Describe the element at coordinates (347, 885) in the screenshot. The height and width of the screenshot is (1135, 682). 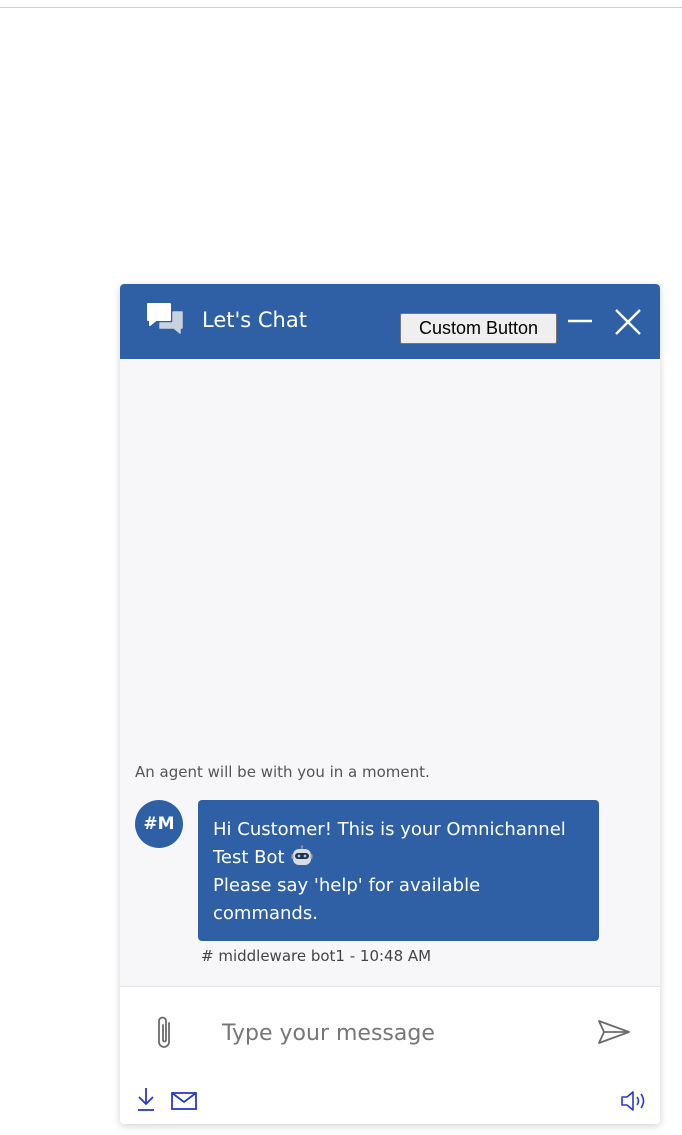
I see `message-line: Please say 'help' for available` at that location.